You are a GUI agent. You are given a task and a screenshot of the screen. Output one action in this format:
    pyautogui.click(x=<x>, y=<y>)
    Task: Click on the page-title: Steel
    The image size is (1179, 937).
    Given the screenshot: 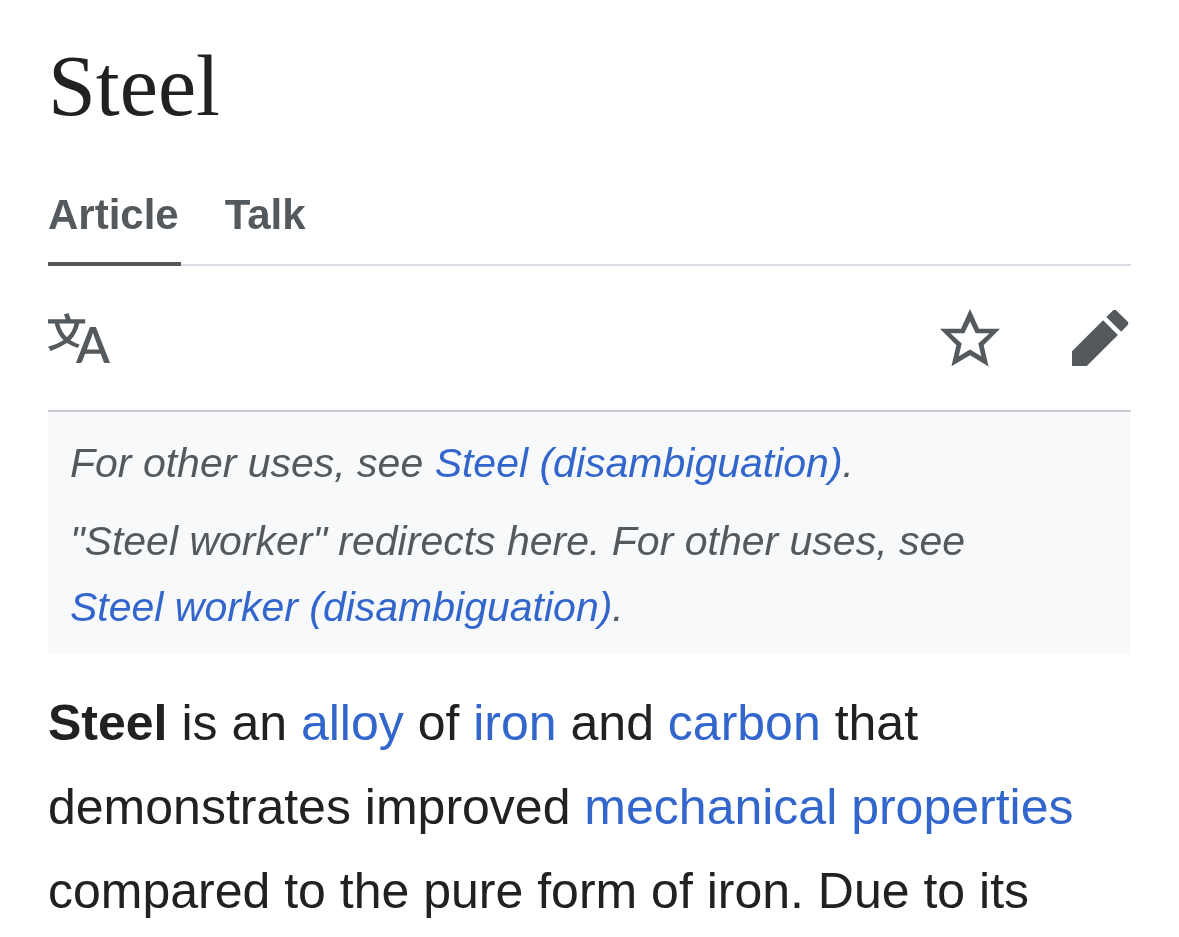 What is the action you would take?
    pyautogui.click(x=134, y=86)
    